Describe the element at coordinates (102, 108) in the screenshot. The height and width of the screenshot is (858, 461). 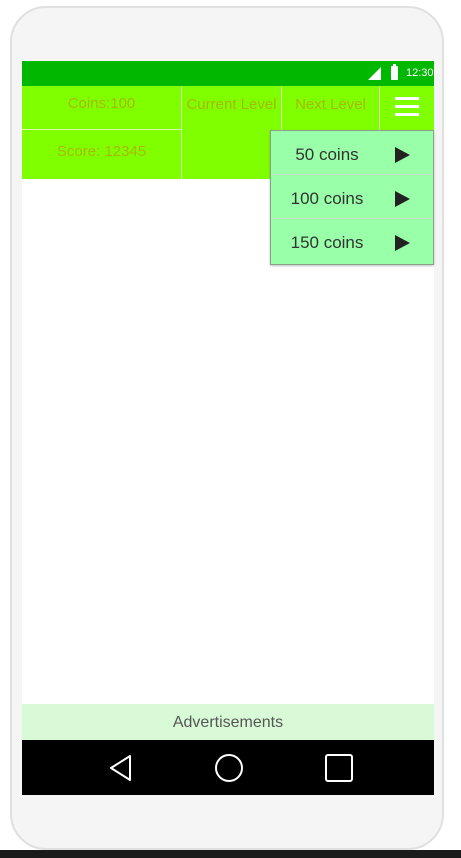
I see `coins-label: Coins:100` at that location.